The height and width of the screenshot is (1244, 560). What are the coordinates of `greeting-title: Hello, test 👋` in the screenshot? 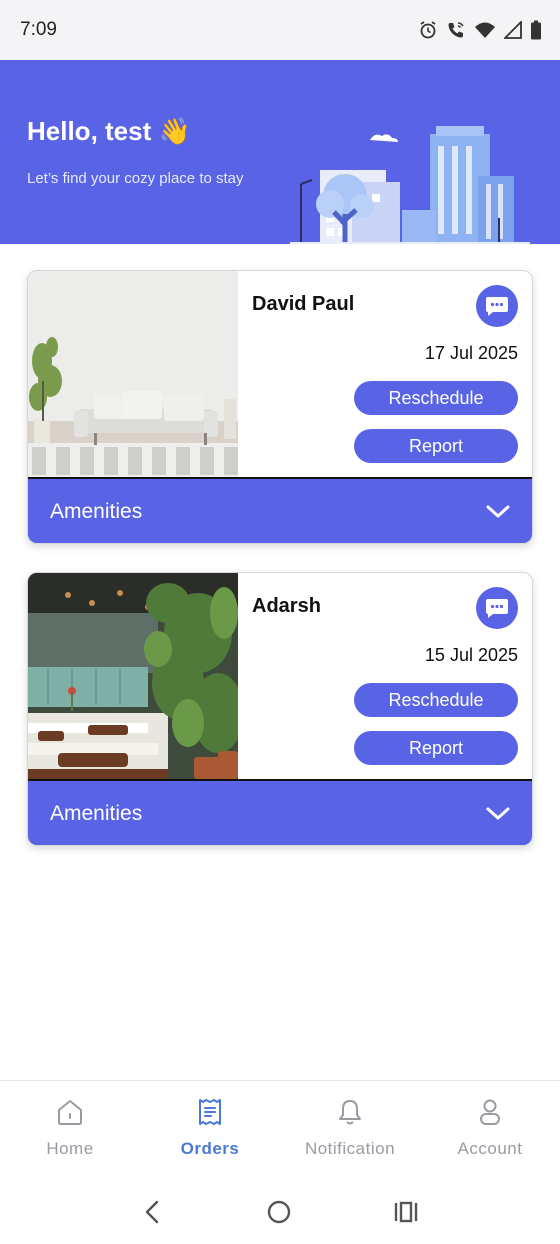 It's located at (109, 131).